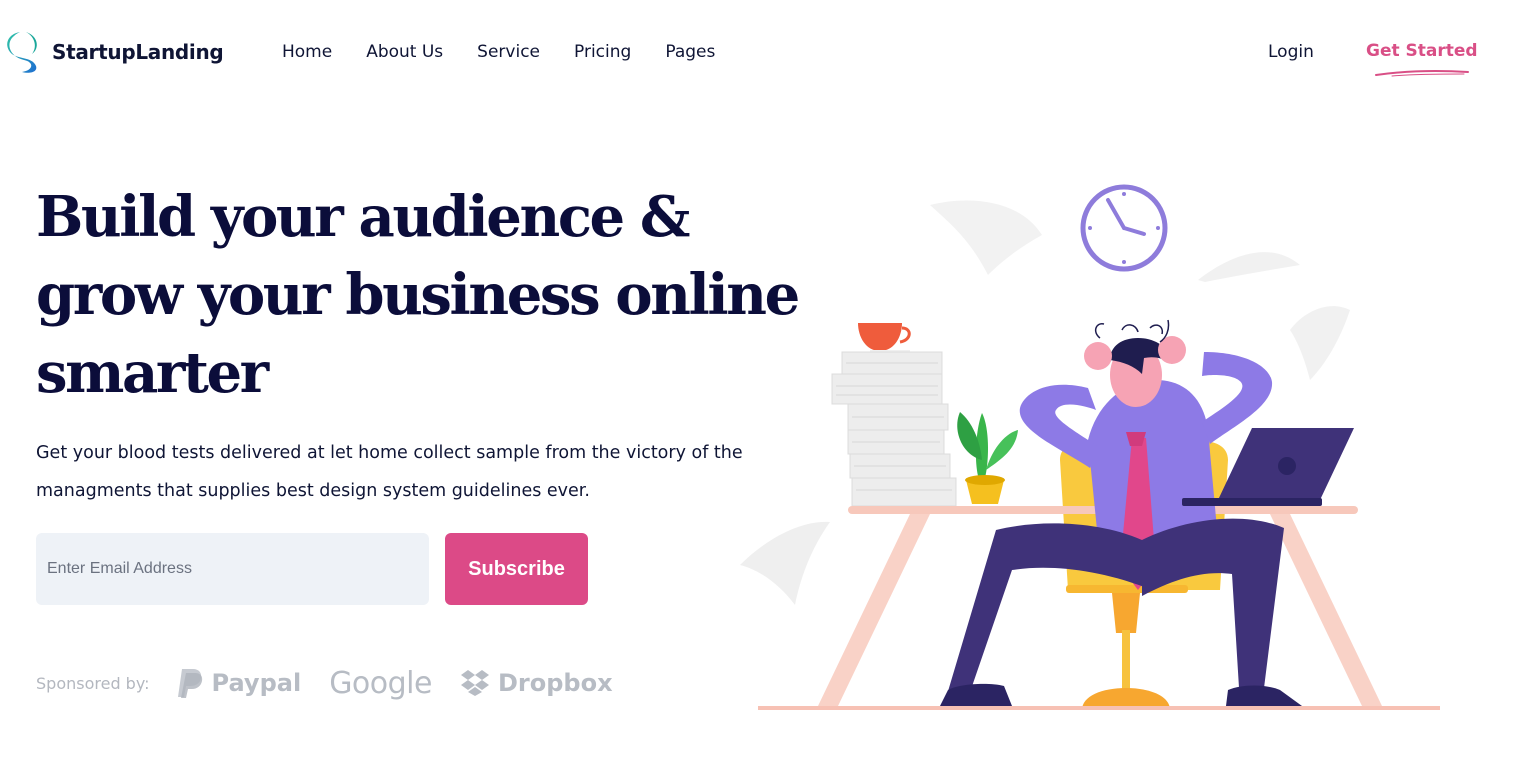  What do you see at coordinates (474, 683) in the screenshot?
I see `dropbox-icon` at bounding box center [474, 683].